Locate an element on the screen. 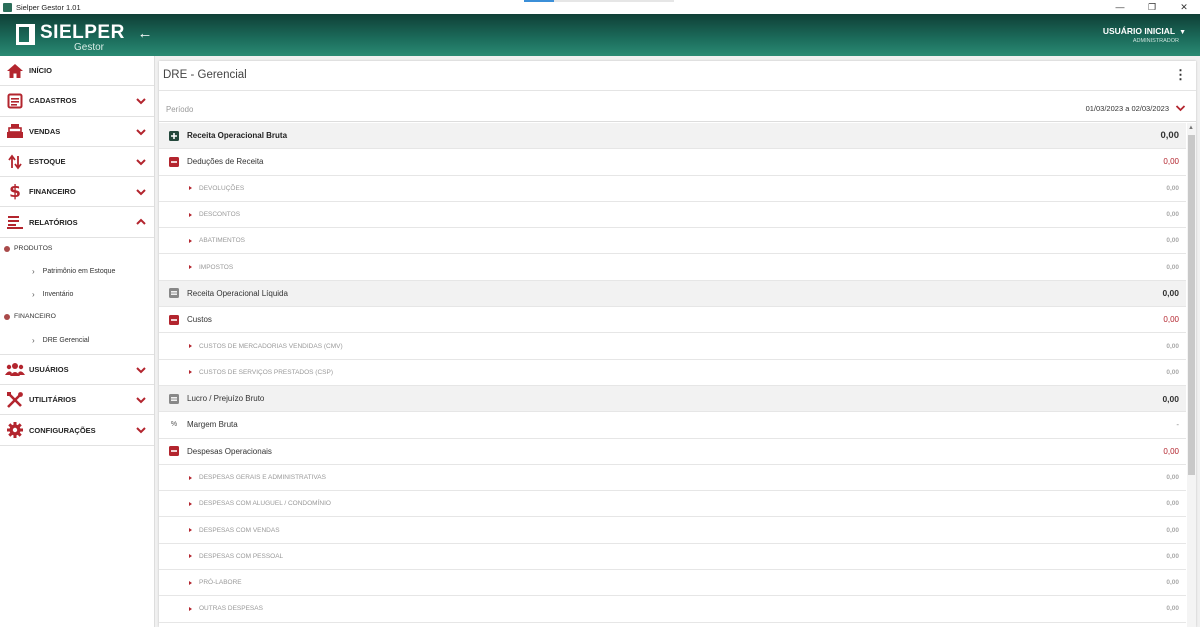  period-value: 01/03/2023 a 02/03/2023 is located at coordinates (1127, 108).